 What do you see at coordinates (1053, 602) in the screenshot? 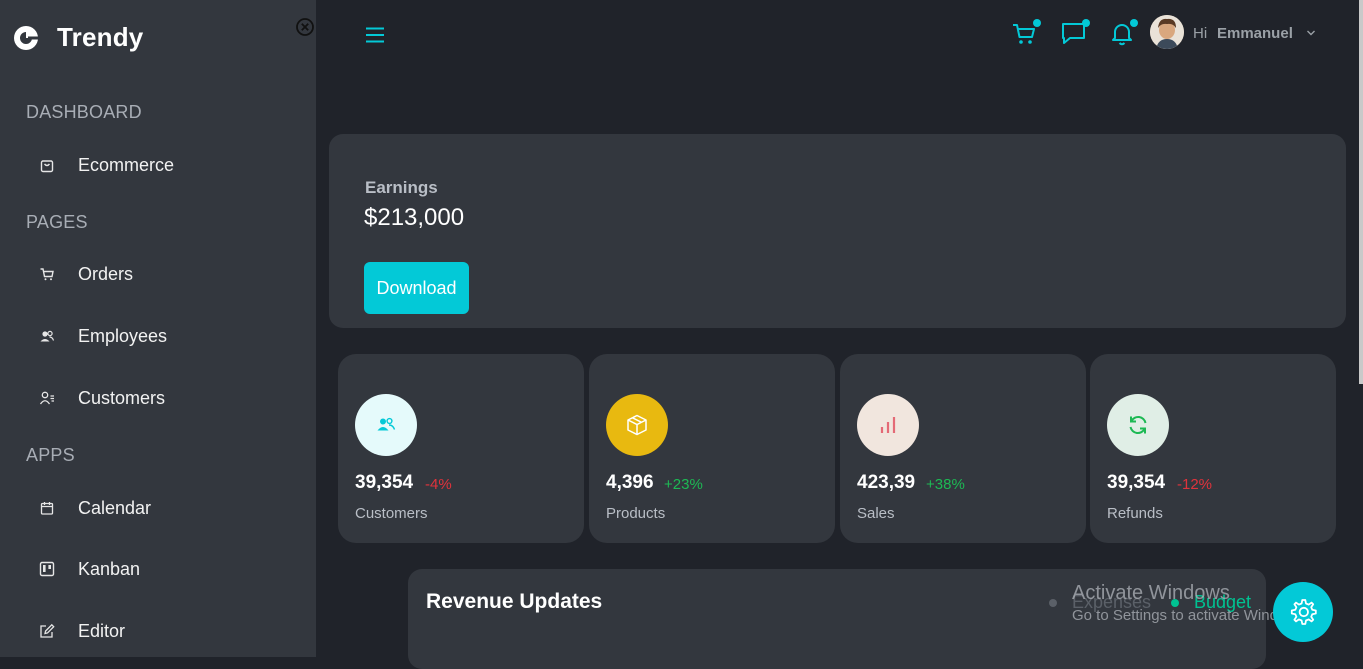
I see `legend-bullet` at bounding box center [1053, 602].